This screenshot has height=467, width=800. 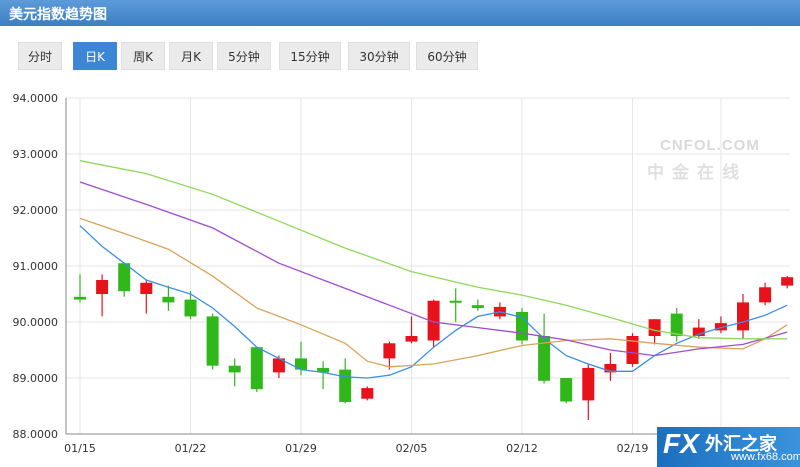 I want to click on y-tick-label: 88.0000, so click(x=36, y=434).